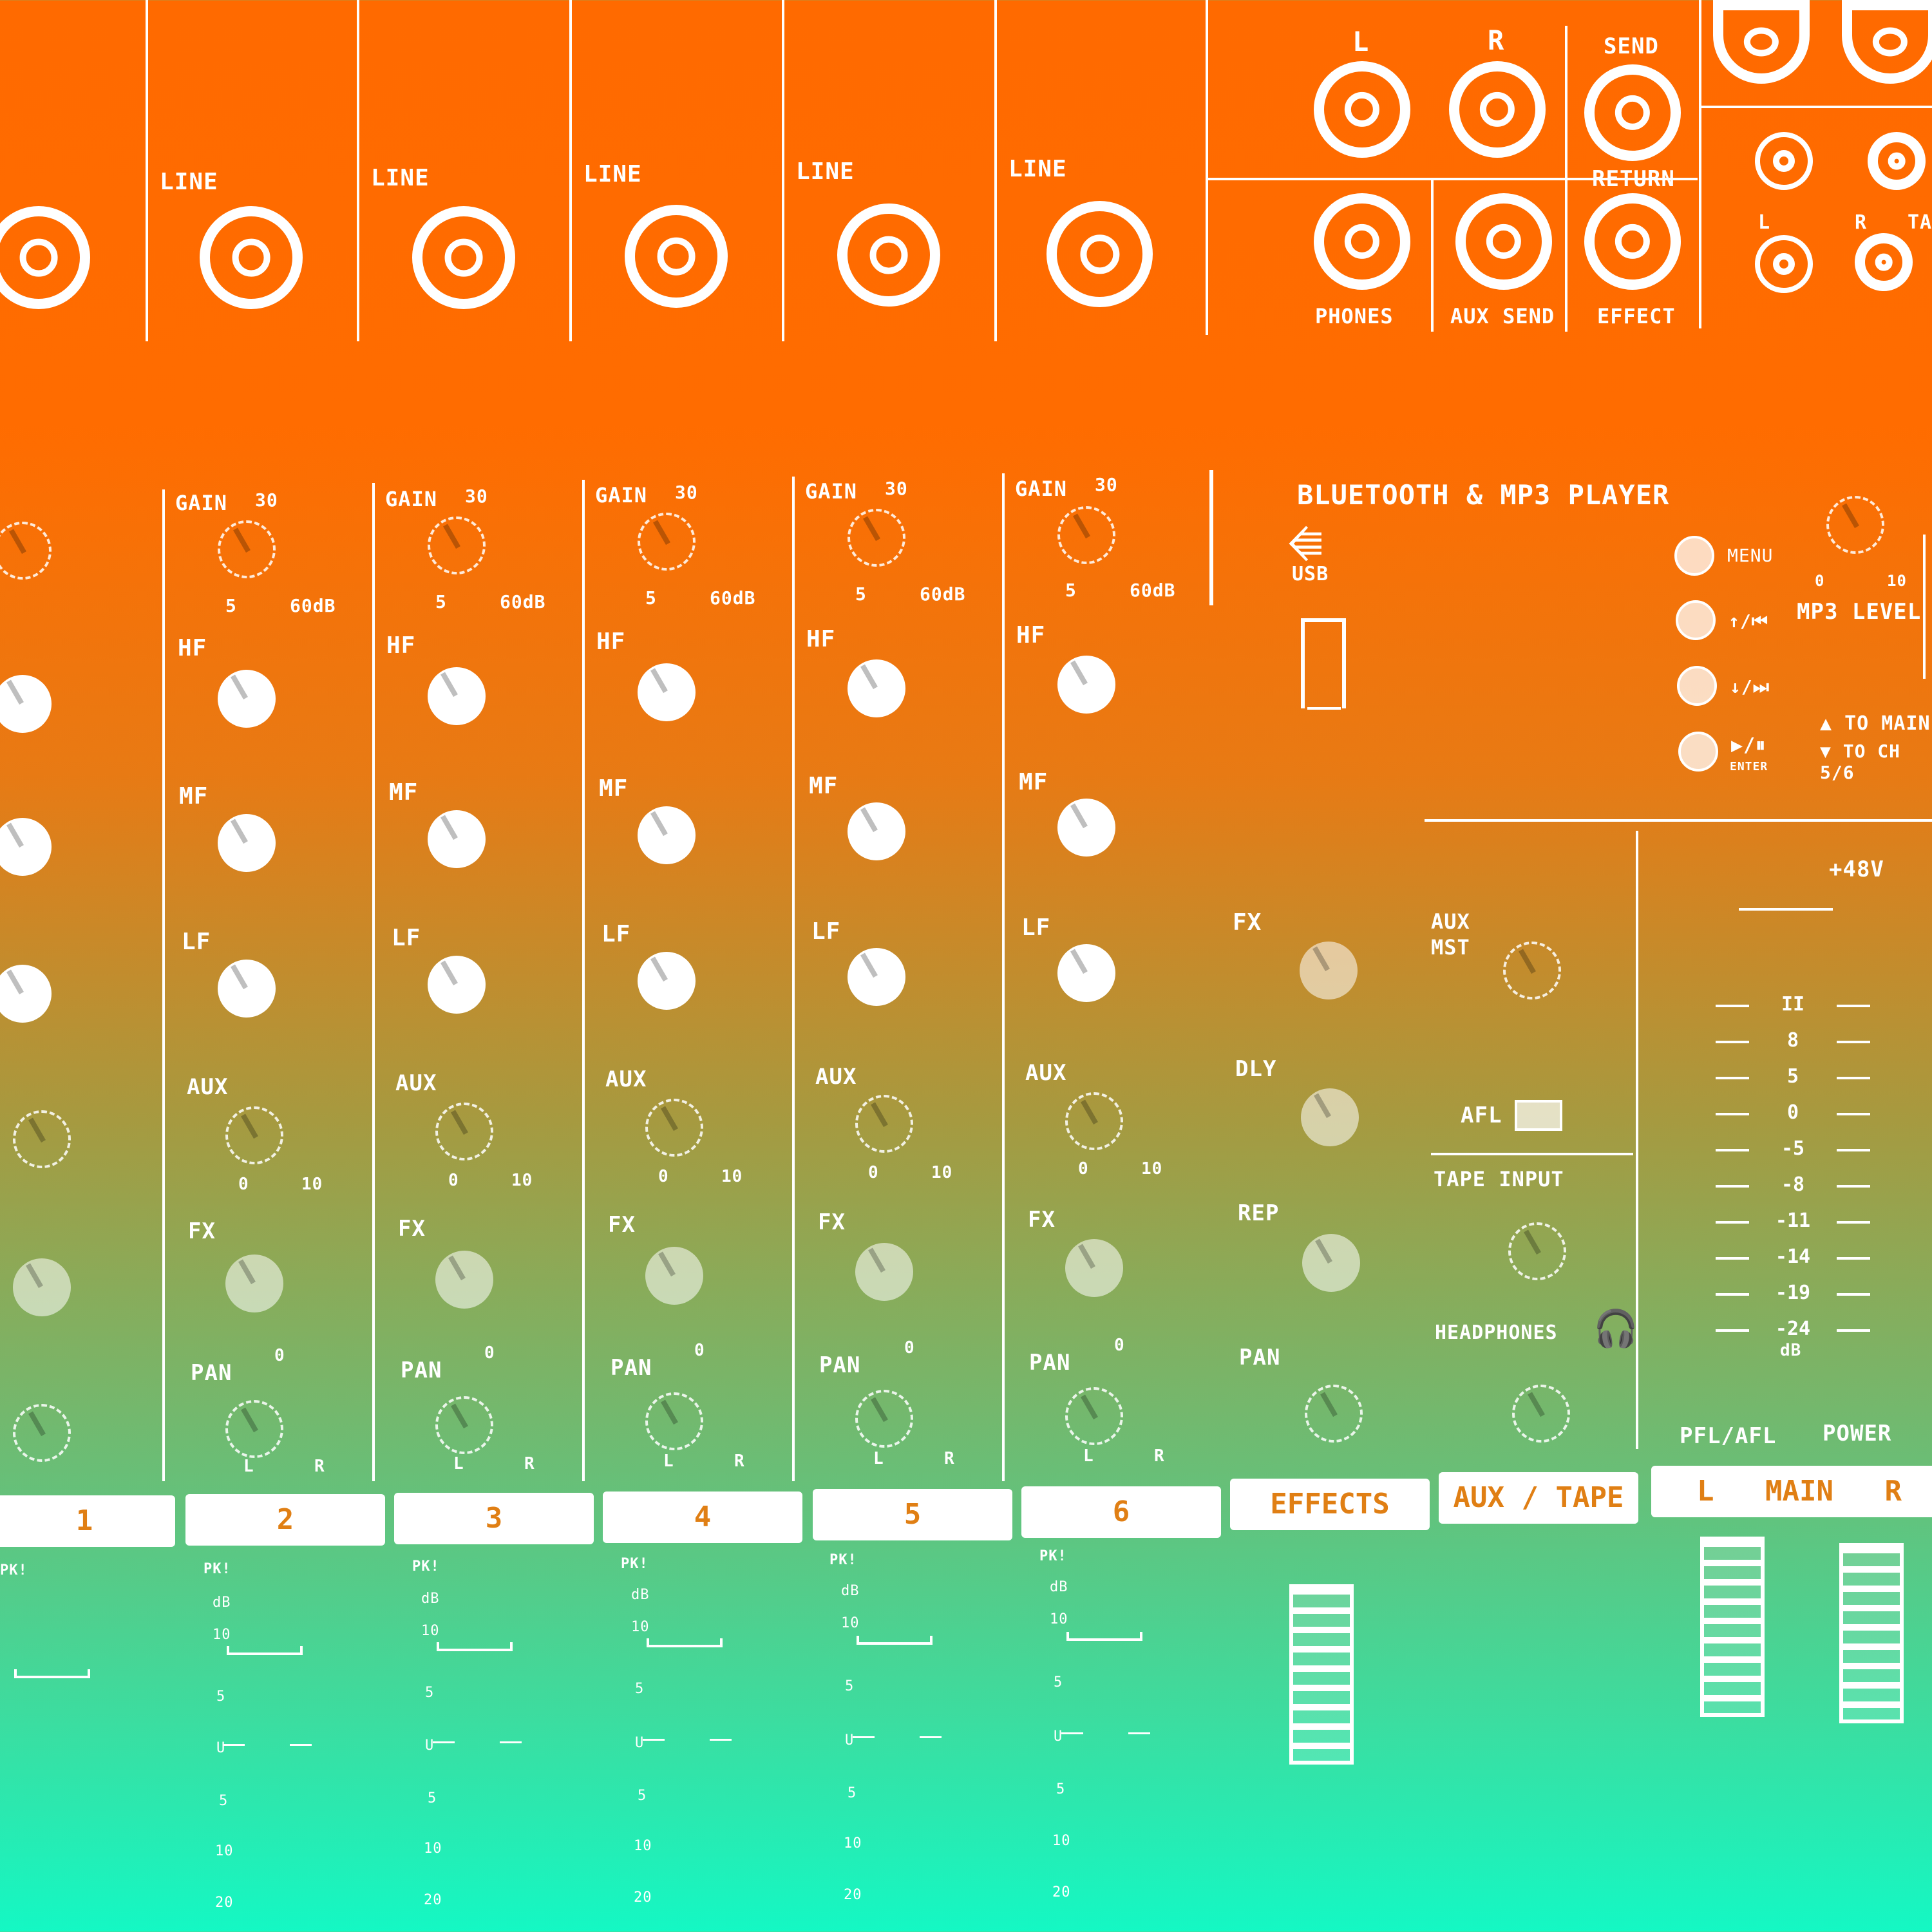 This screenshot has height=1932, width=1932. Describe the element at coordinates (1537, 1251) in the screenshot. I see `tape-input-knob` at that location.